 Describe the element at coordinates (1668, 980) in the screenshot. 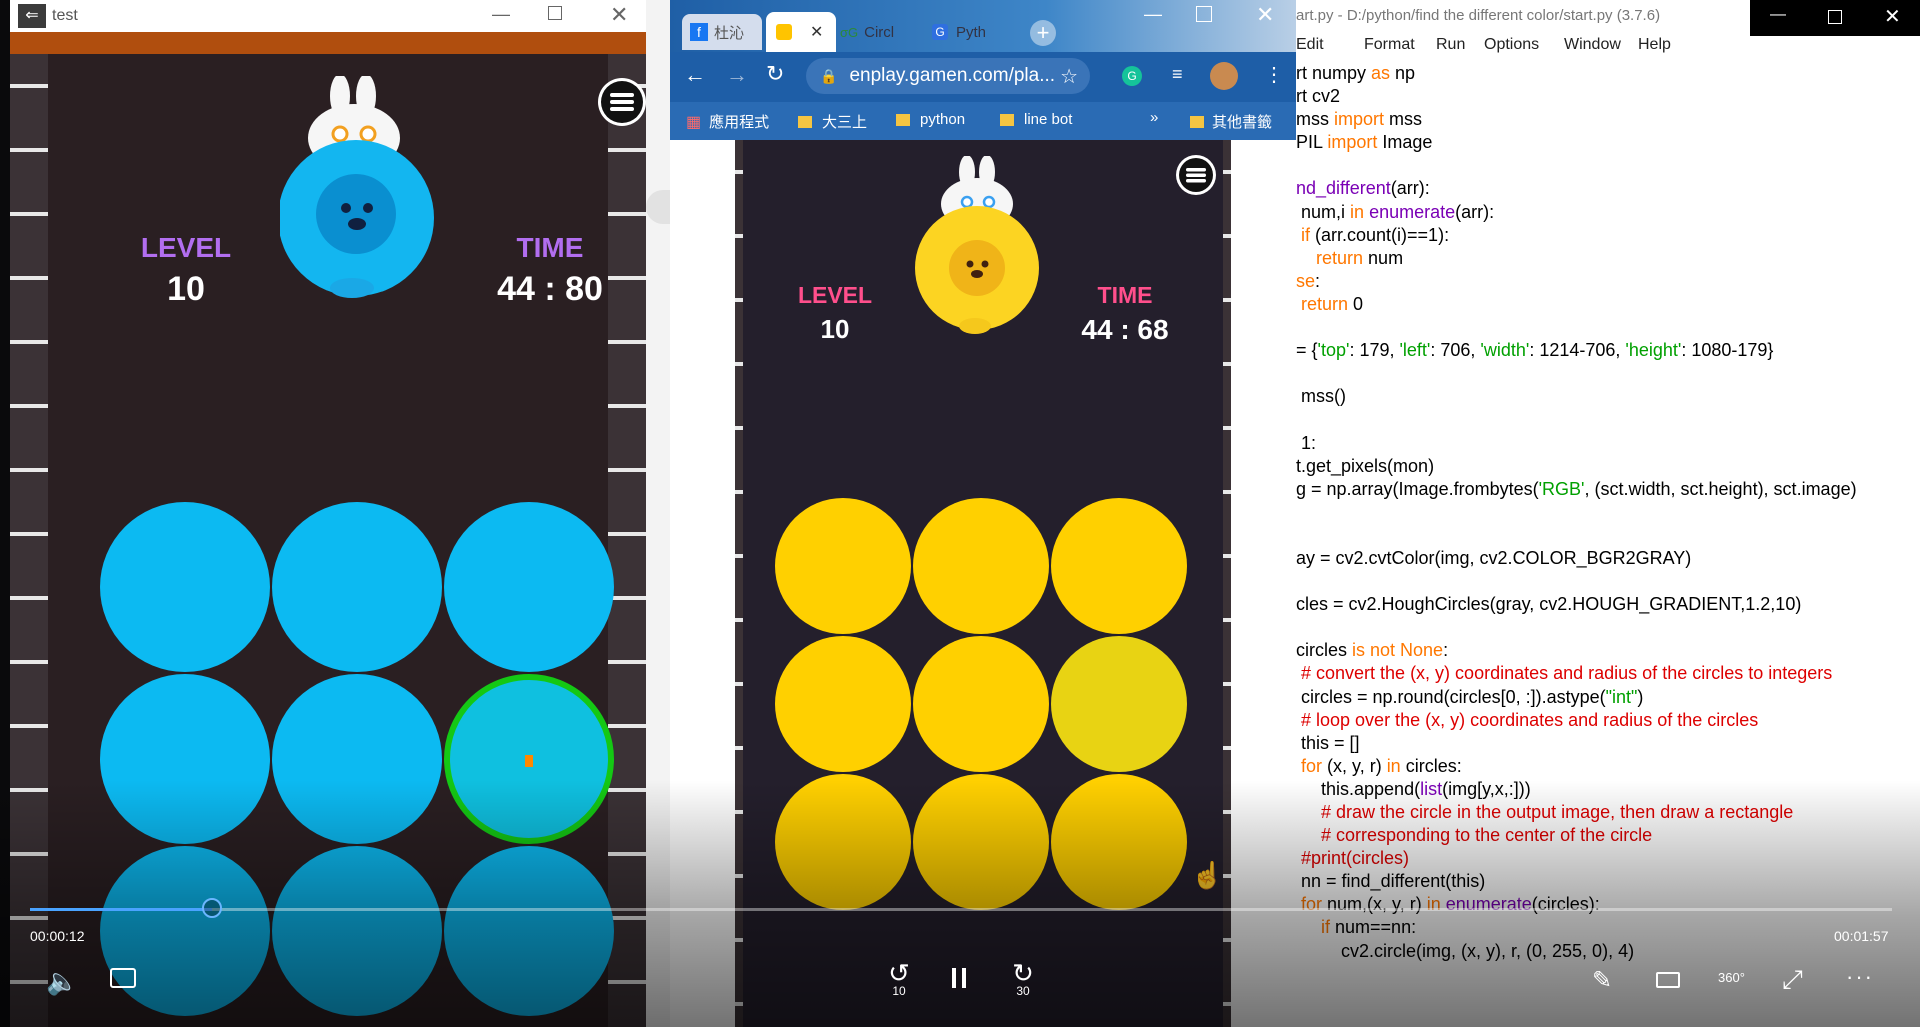

I see `mini-player-icon` at that location.